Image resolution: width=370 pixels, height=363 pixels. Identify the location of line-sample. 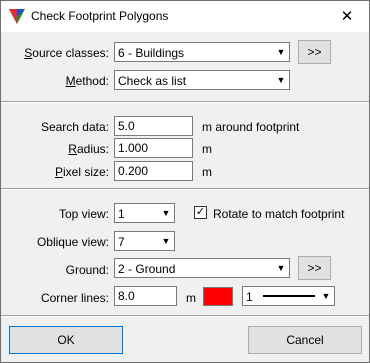
(289, 296).